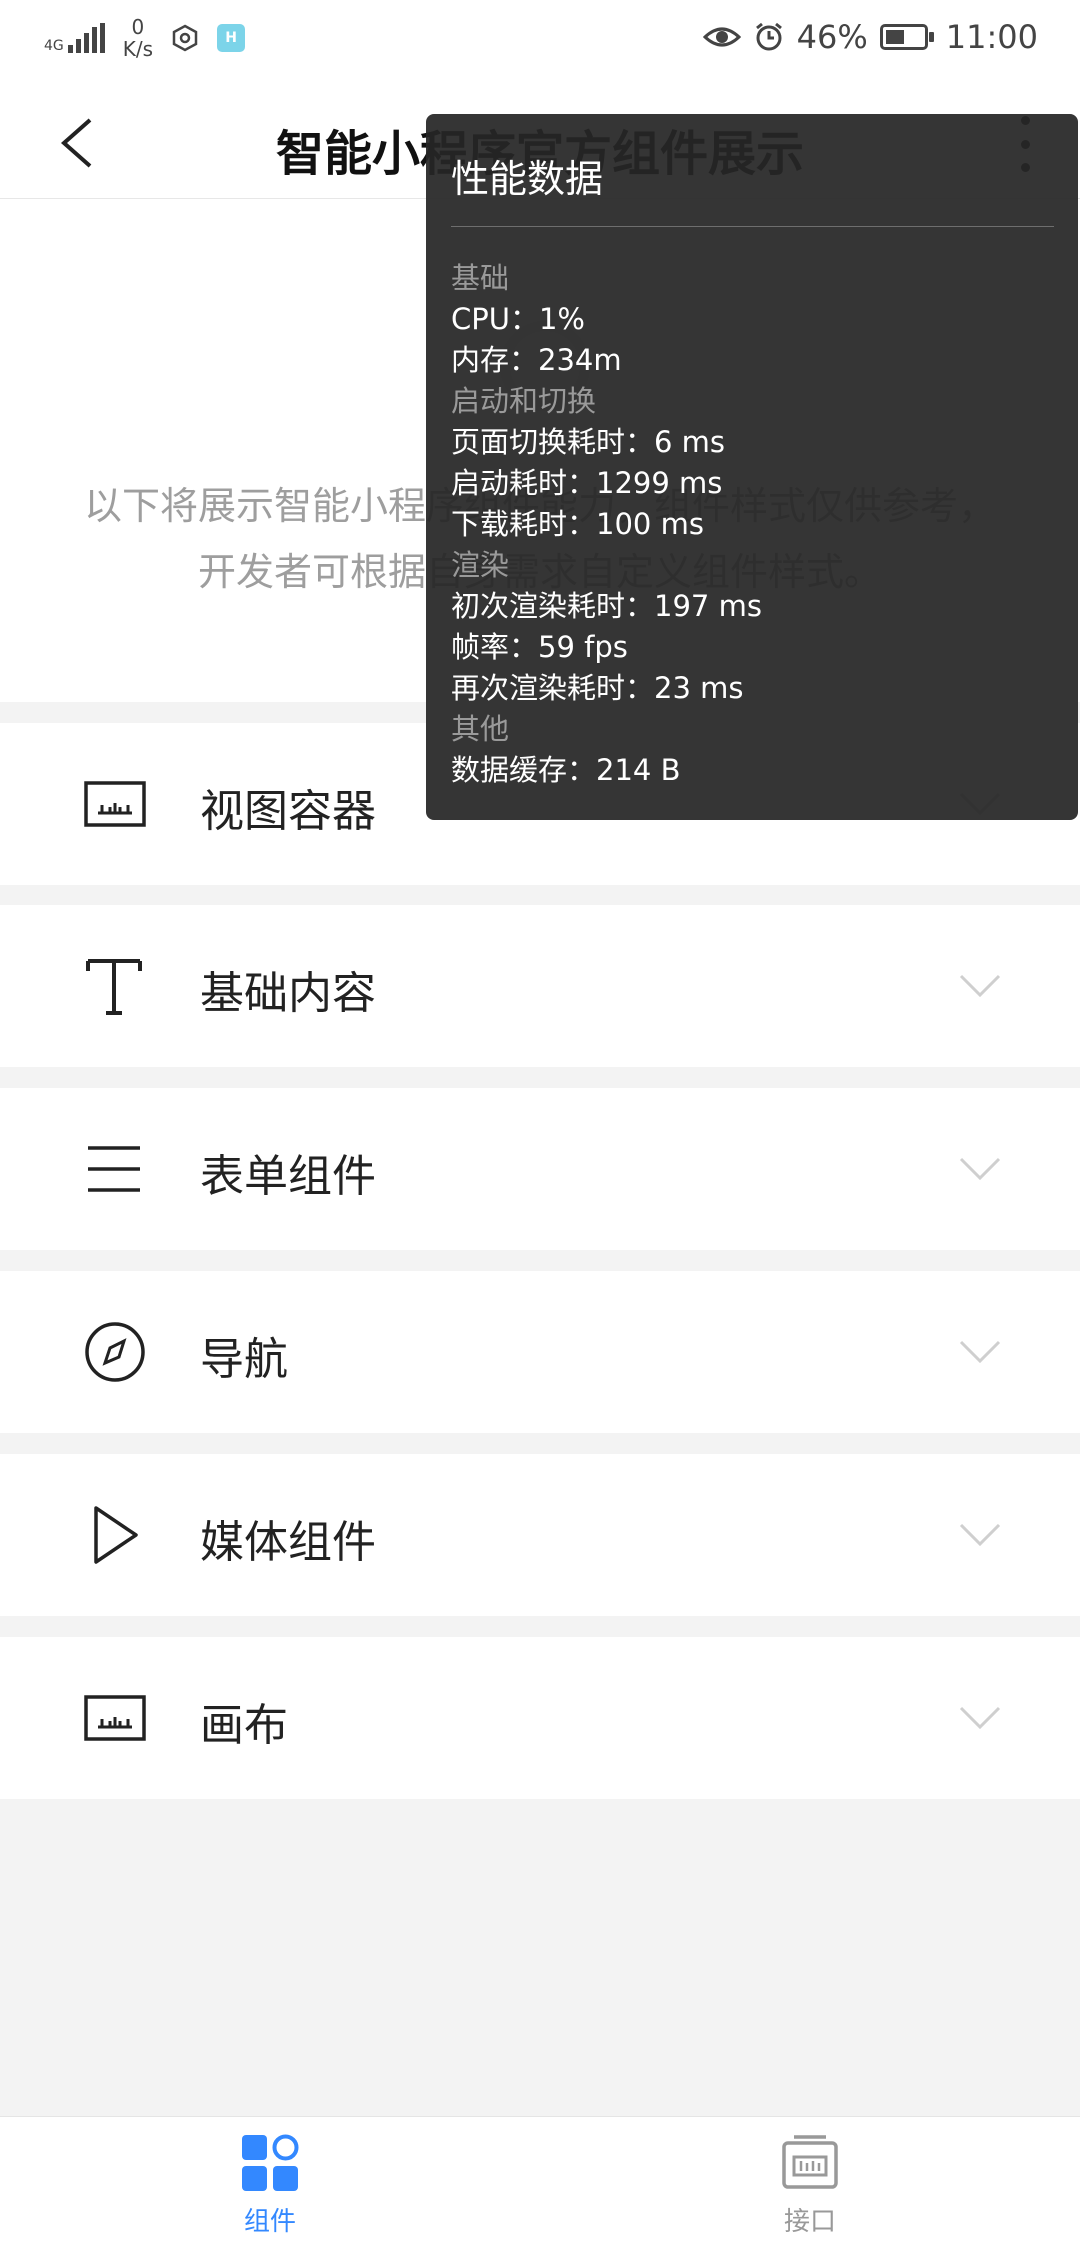 This screenshot has height=2245, width=1080. I want to click on signal-indicator: 4G, so click(74, 38).